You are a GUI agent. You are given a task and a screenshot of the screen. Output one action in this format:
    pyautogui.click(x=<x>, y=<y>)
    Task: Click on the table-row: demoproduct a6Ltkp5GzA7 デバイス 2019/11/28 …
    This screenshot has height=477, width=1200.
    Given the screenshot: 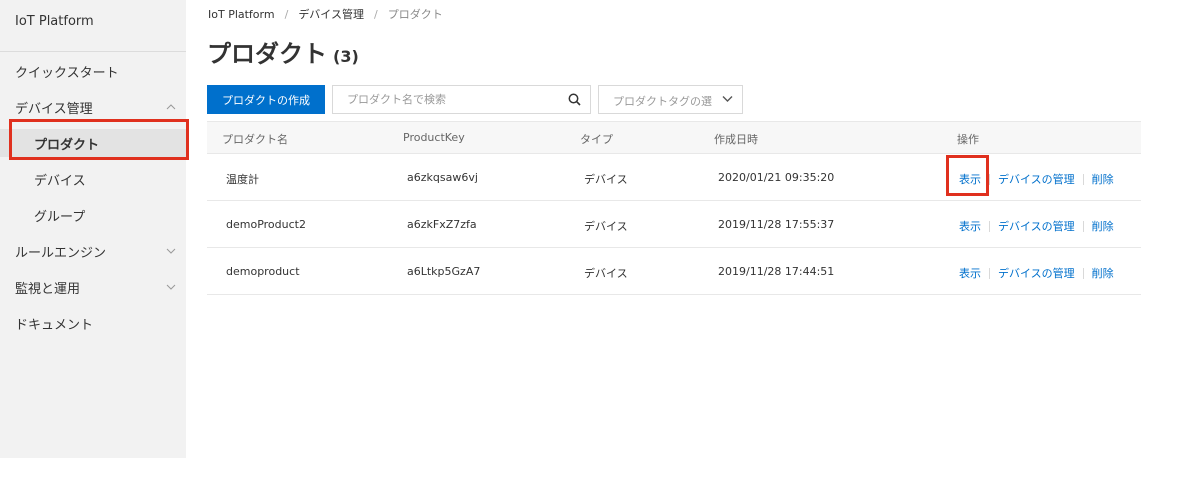 What is the action you would take?
    pyautogui.click(x=674, y=271)
    